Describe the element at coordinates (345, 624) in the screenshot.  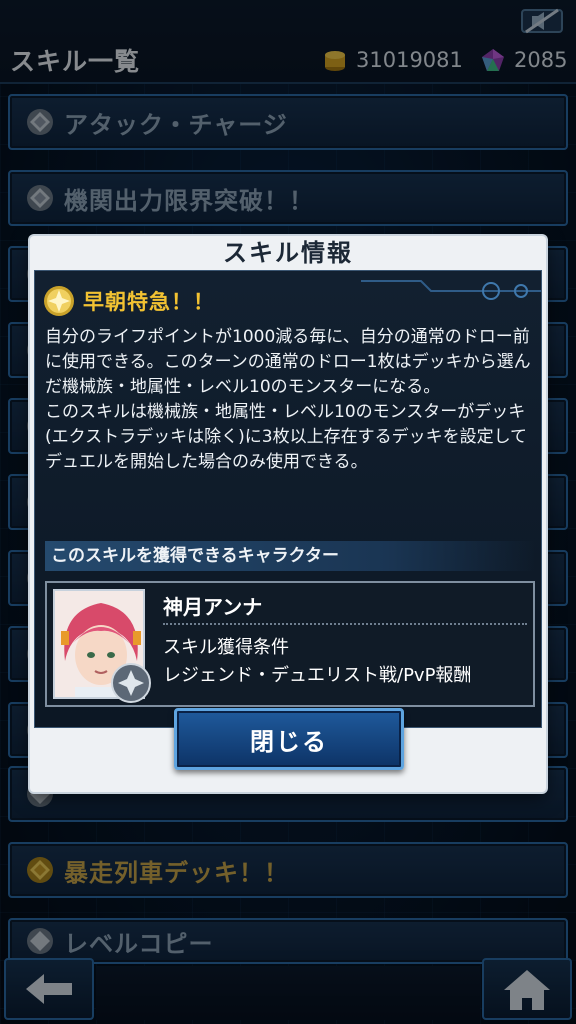
I see `divider` at that location.